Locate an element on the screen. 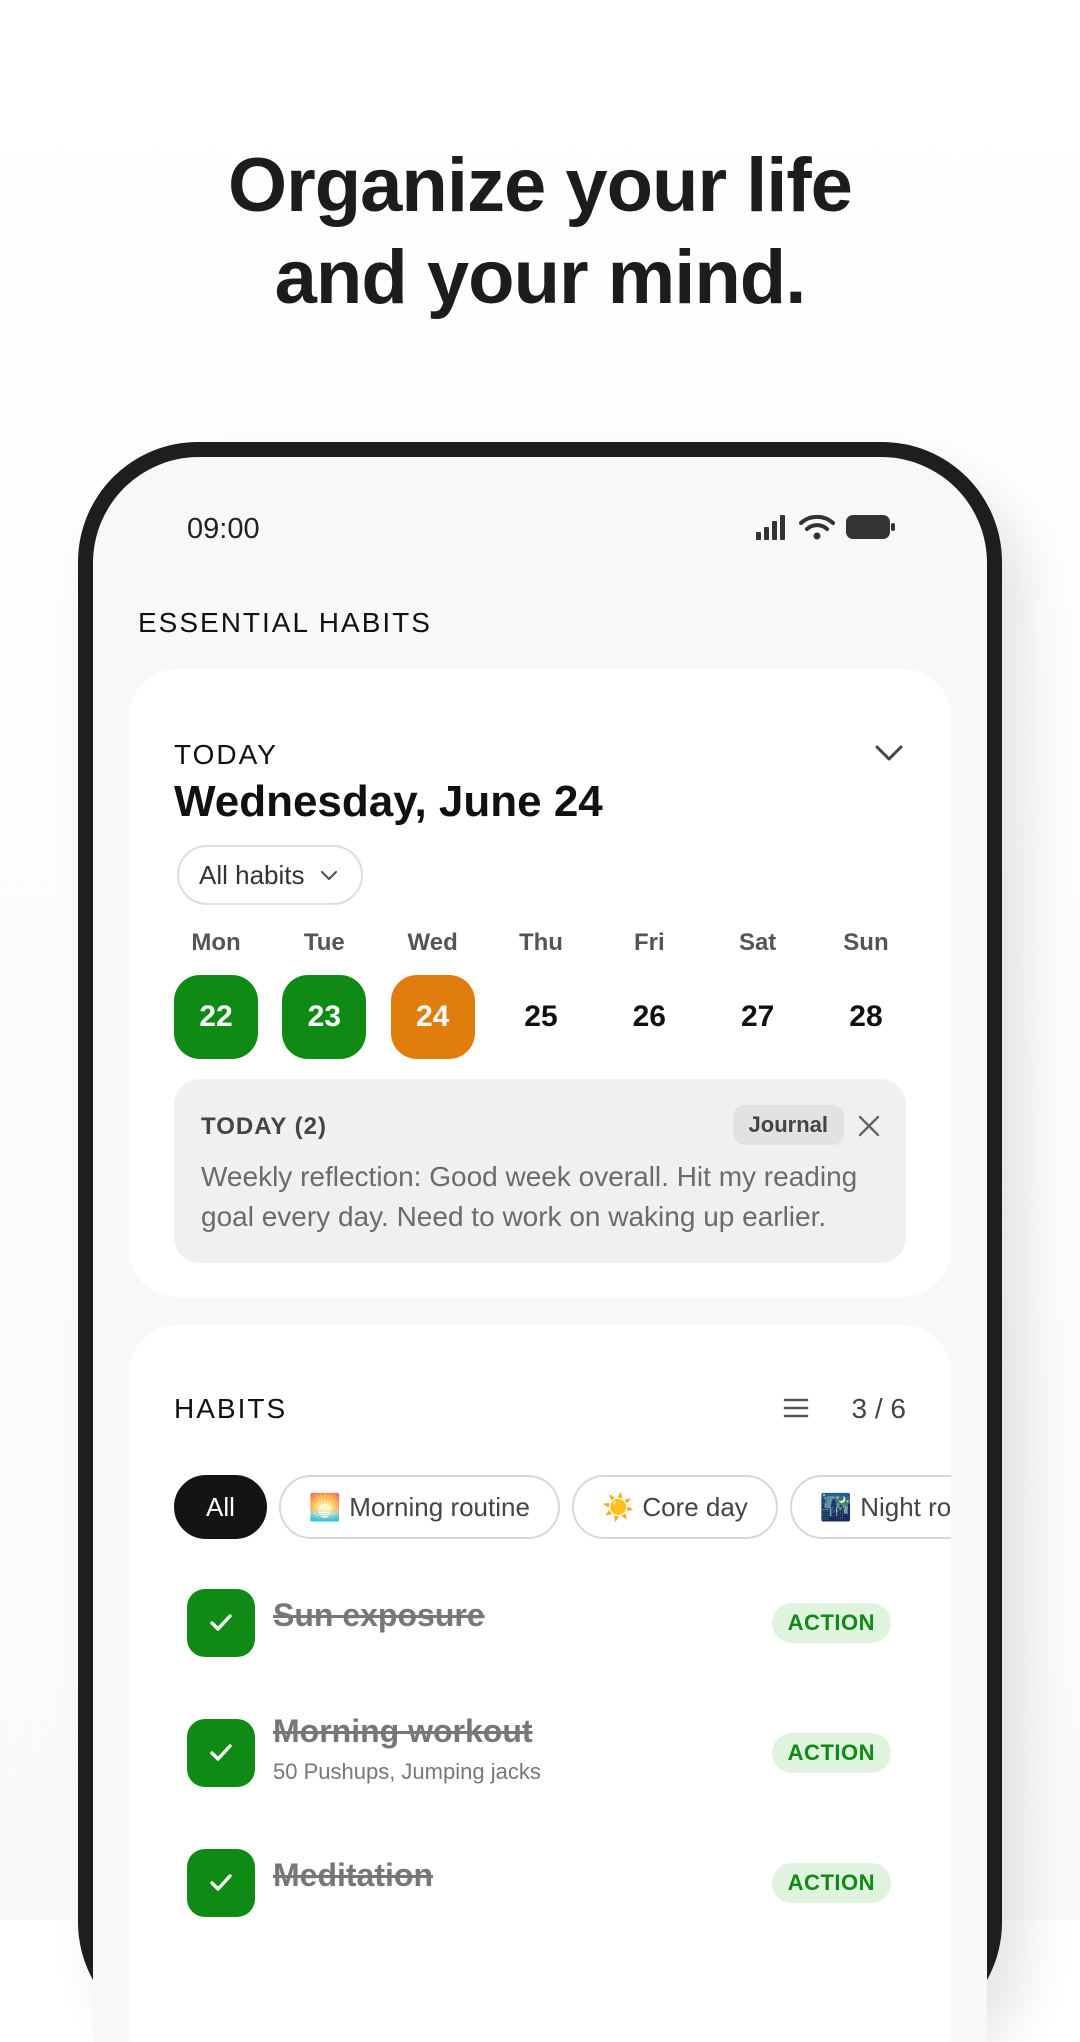 The image size is (1080, 2042). day-name: Sun is located at coordinates (866, 942).